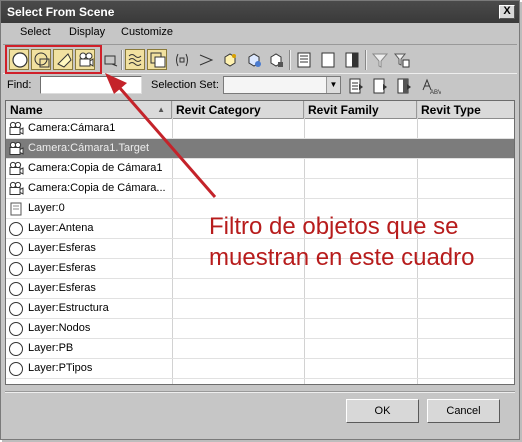 This screenshot has height=442, width=522. What do you see at coordinates (382, 411) in the screenshot?
I see `ok-button: OK` at bounding box center [382, 411].